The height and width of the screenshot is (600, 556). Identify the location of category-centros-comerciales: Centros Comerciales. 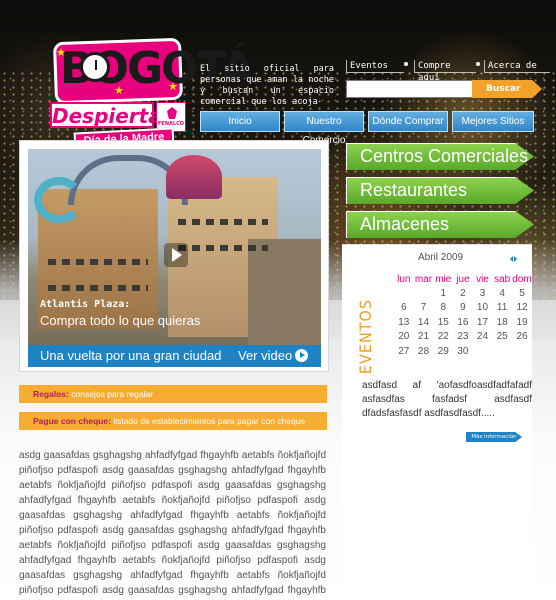
(440, 156).